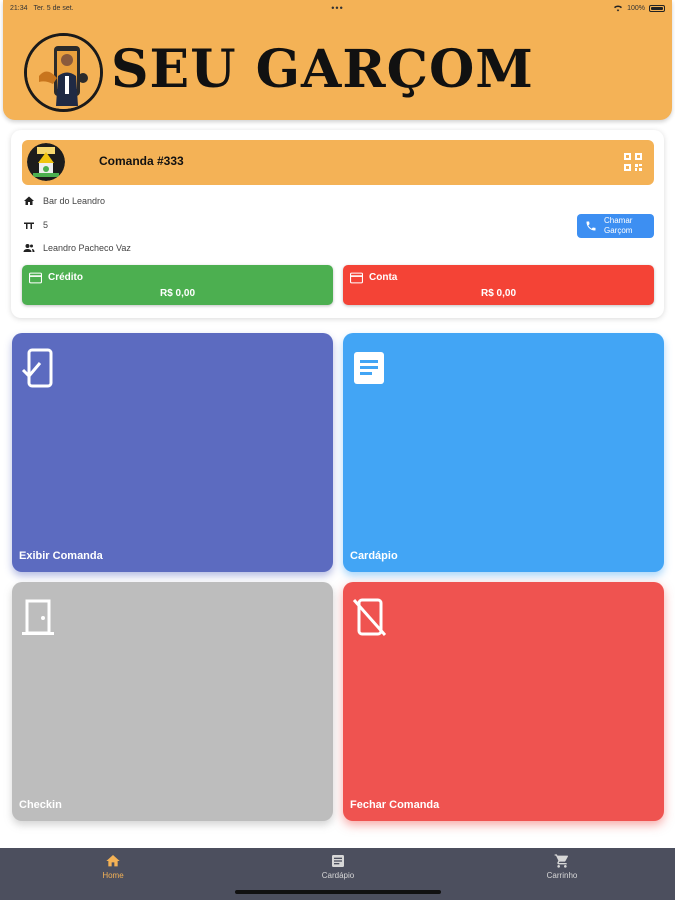 The height and width of the screenshot is (900, 675). What do you see at coordinates (141, 161) in the screenshot?
I see `comanda-title: Comanda #333` at bounding box center [141, 161].